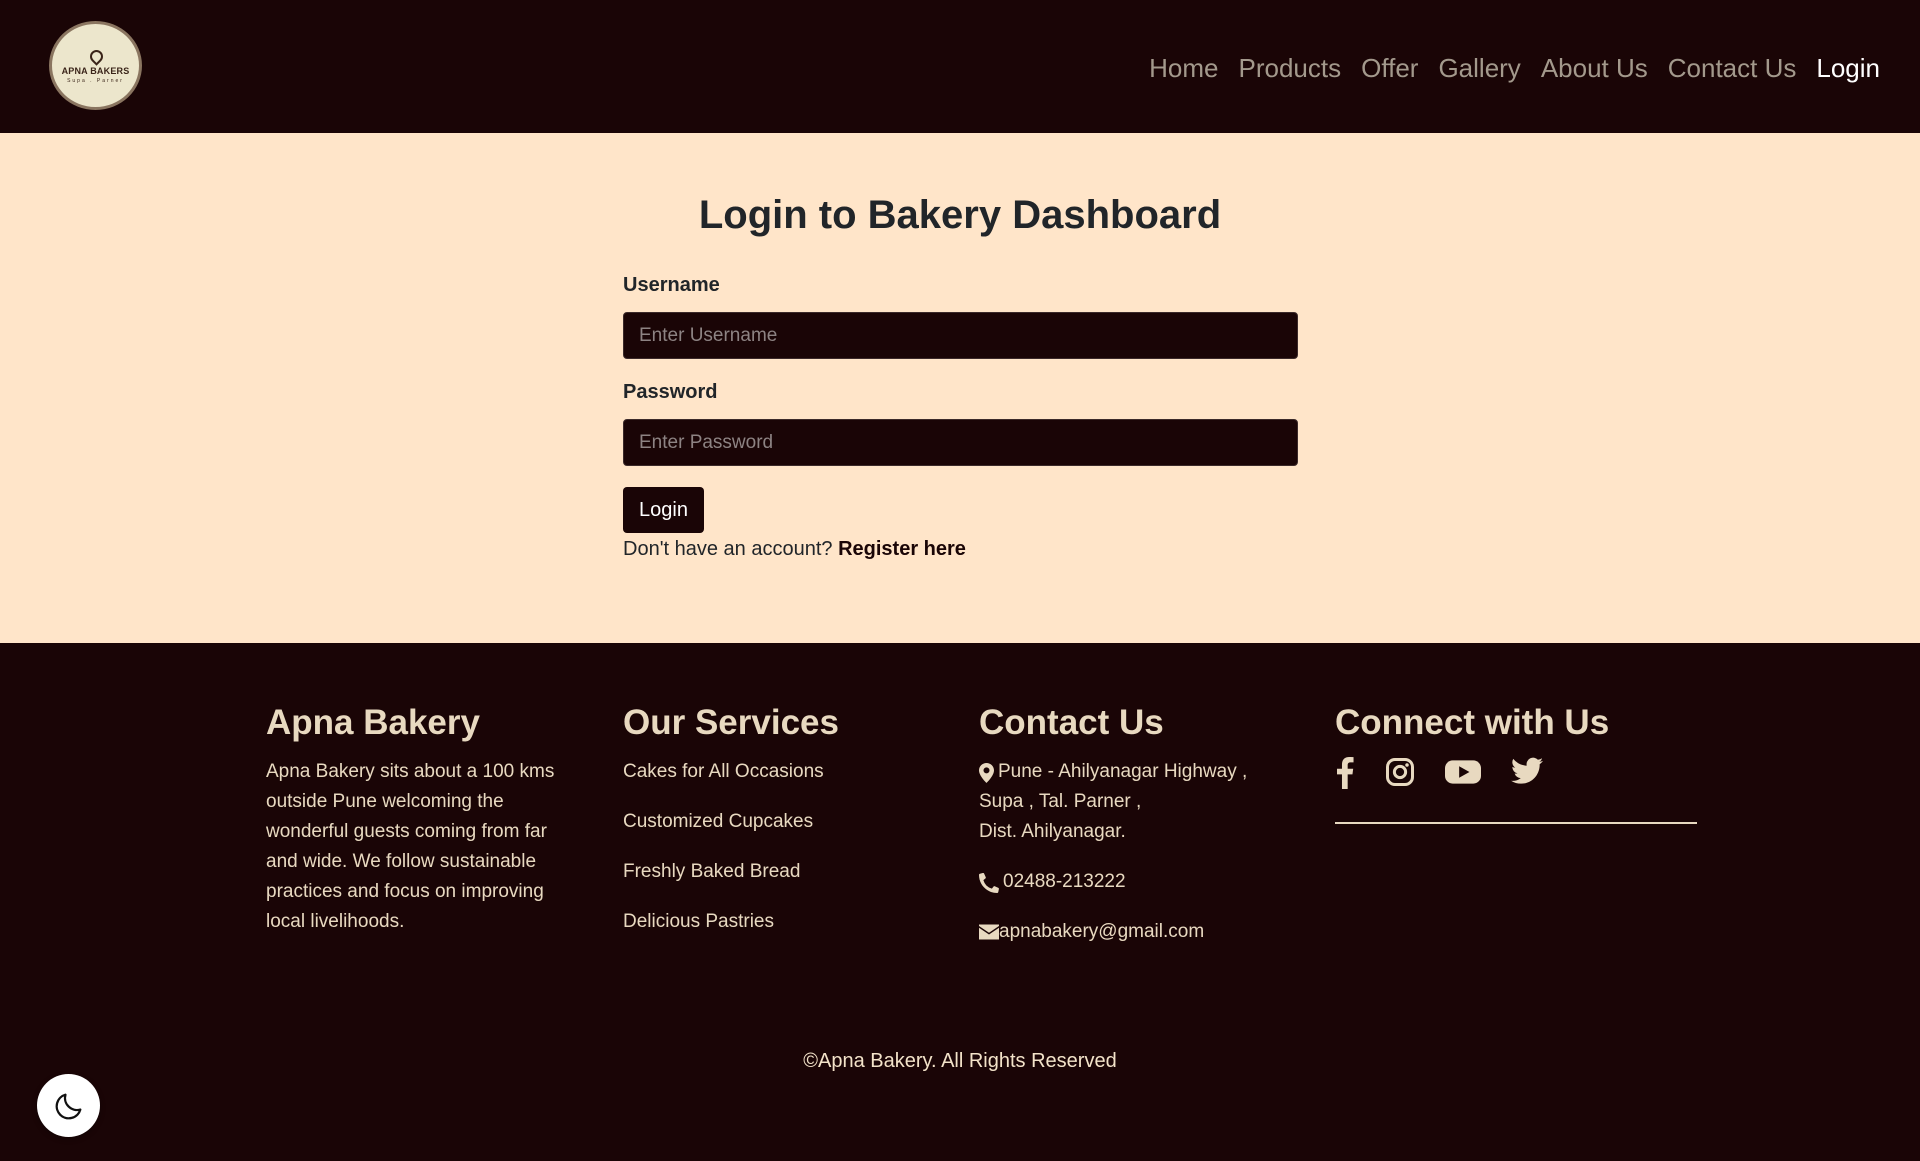 The image size is (1920, 1161). Describe the element at coordinates (1594, 68) in the screenshot. I see `nav-about-us: About Us` at that location.